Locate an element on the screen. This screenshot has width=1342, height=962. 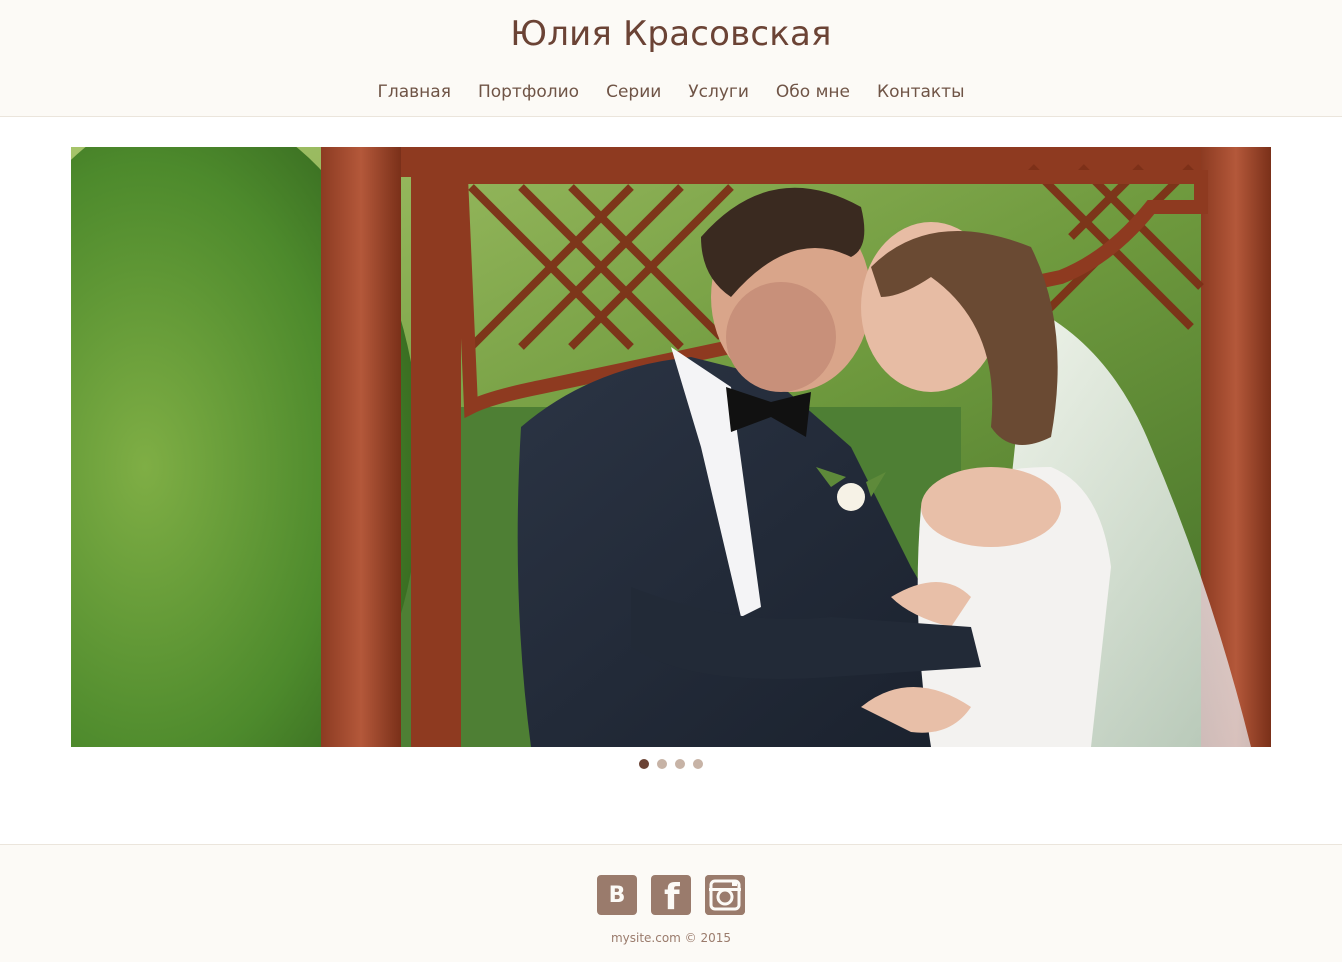
facebook-icon: f is located at coordinates (671, 896).